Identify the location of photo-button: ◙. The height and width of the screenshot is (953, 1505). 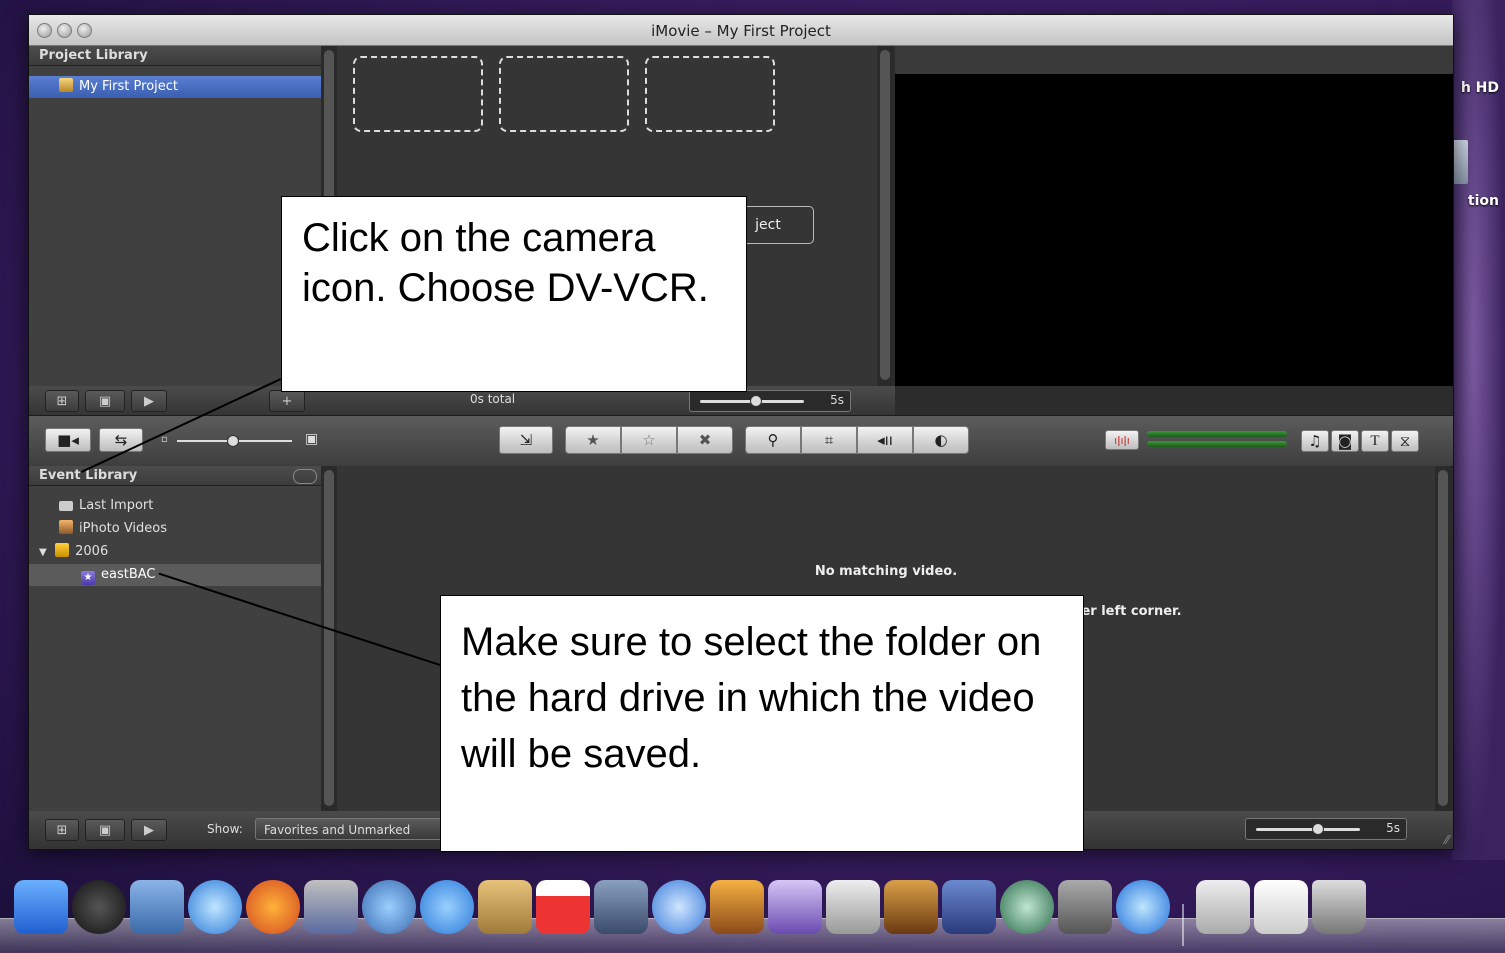
(1345, 441).